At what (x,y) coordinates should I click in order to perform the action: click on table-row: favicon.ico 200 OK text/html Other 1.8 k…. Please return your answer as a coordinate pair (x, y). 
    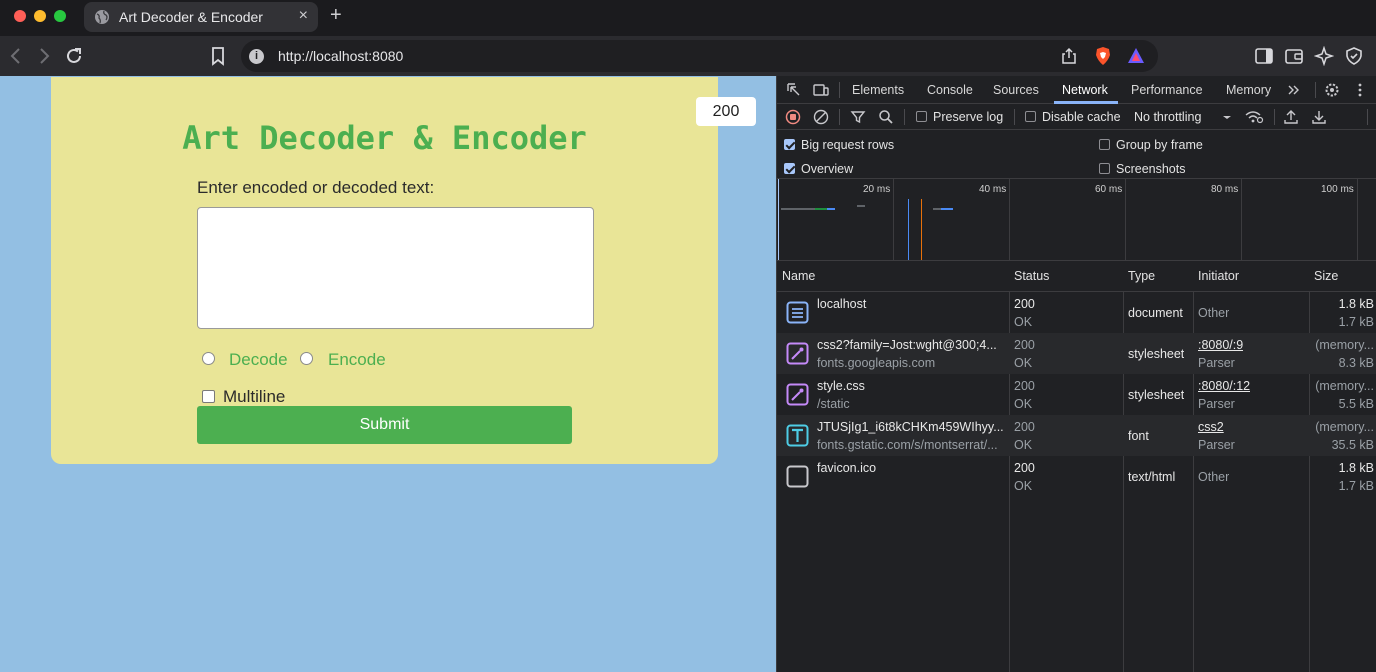
    Looking at the image, I should click on (1076, 476).